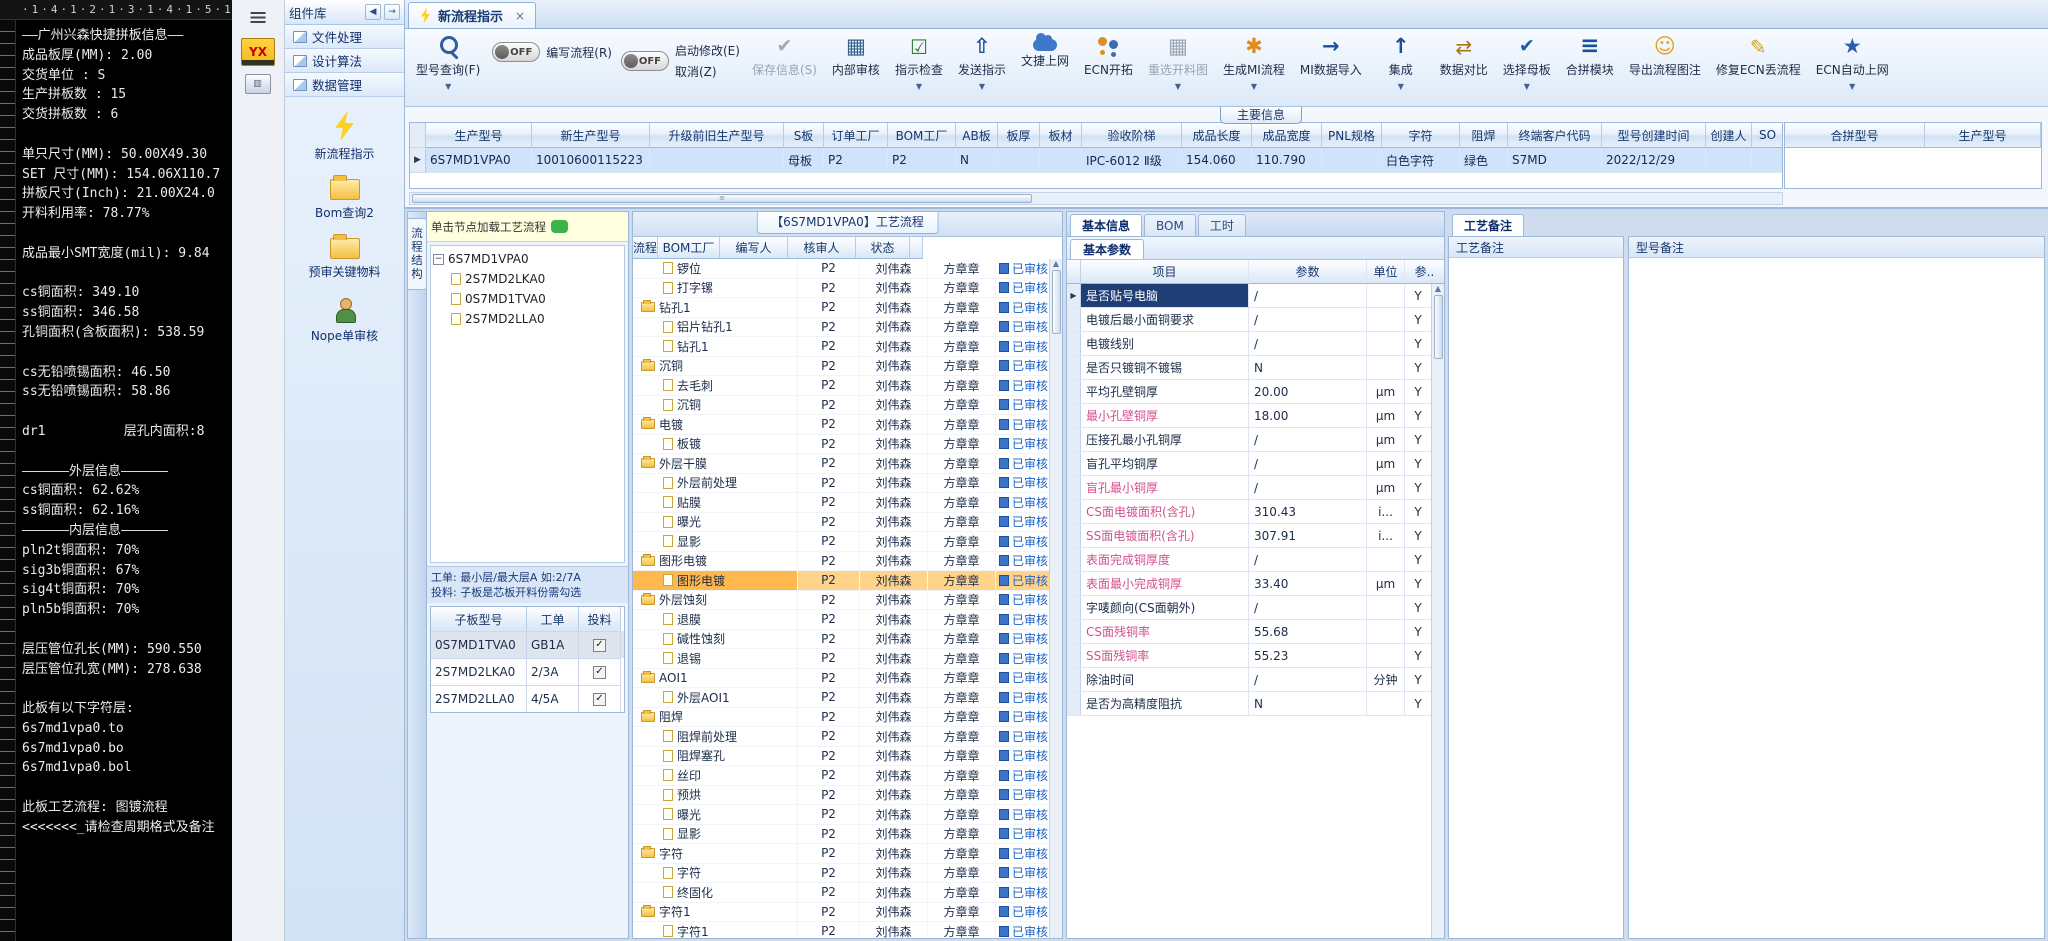 This screenshot has height=941, width=2048. I want to click on toolbar-button: 数据对比, so click(1464, 55).